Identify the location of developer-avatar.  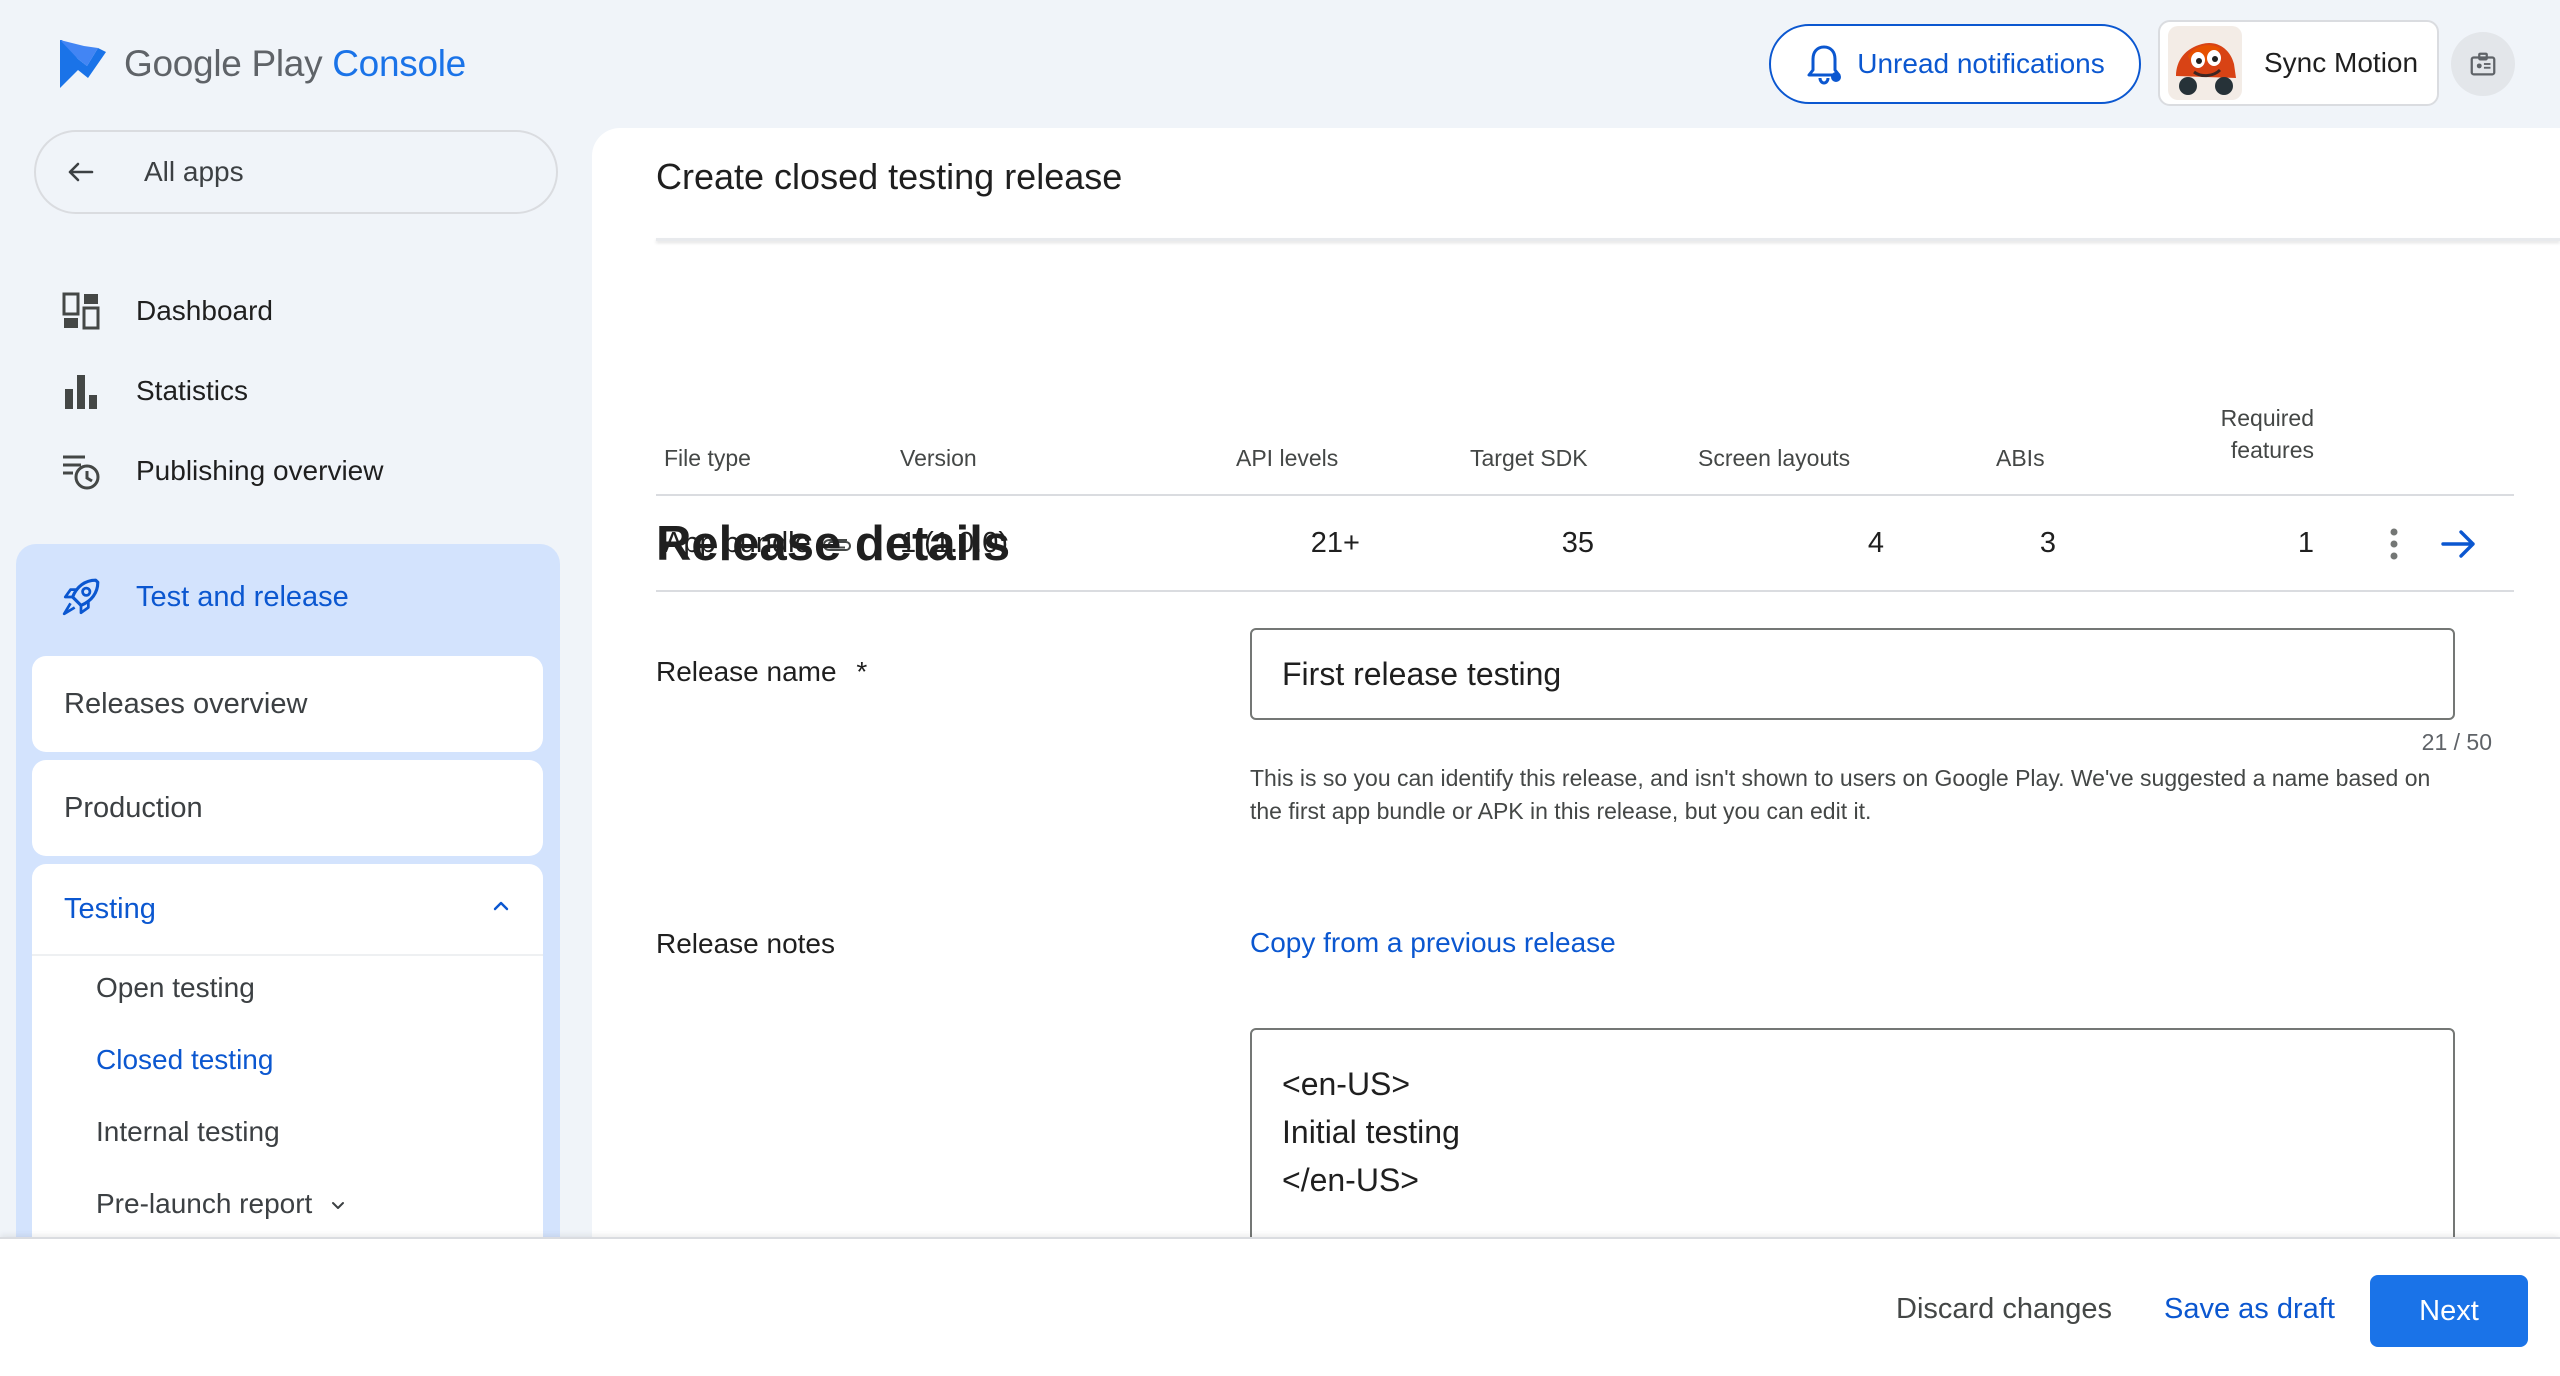
(2205, 63).